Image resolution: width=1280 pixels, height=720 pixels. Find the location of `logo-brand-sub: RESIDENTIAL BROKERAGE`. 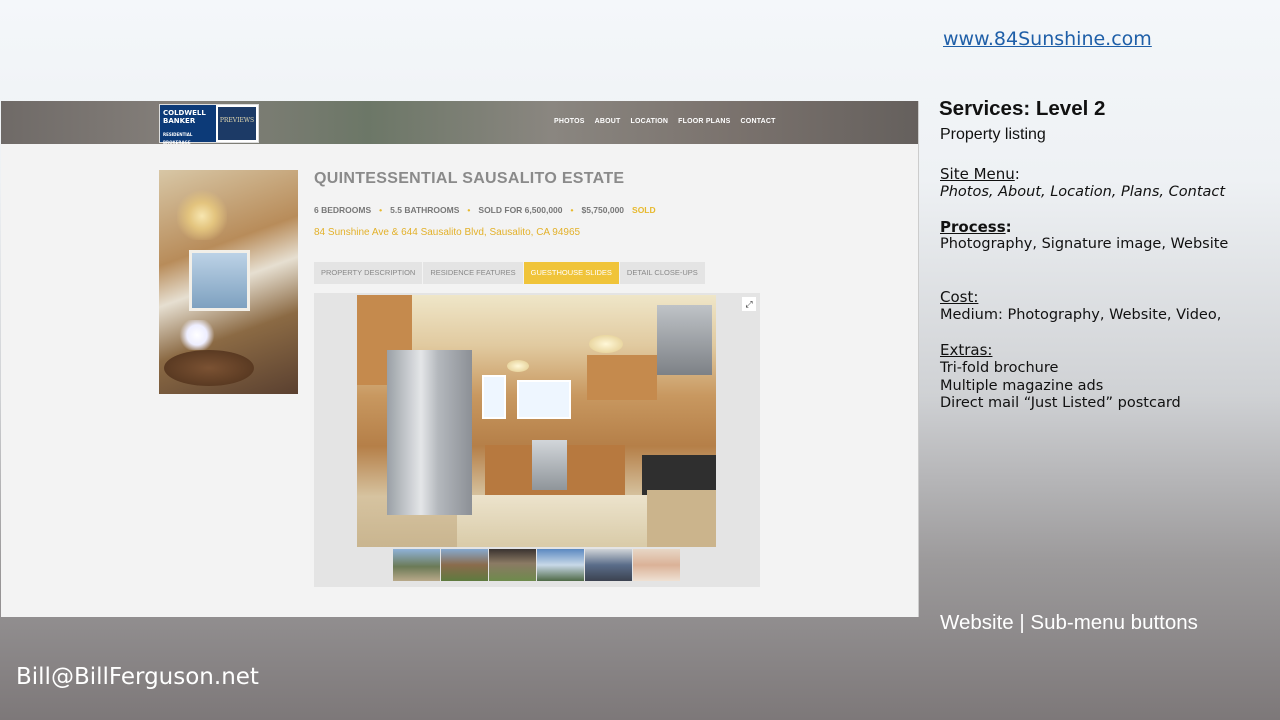

logo-brand-sub: RESIDENTIAL BROKERAGE is located at coordinates (178, 138).